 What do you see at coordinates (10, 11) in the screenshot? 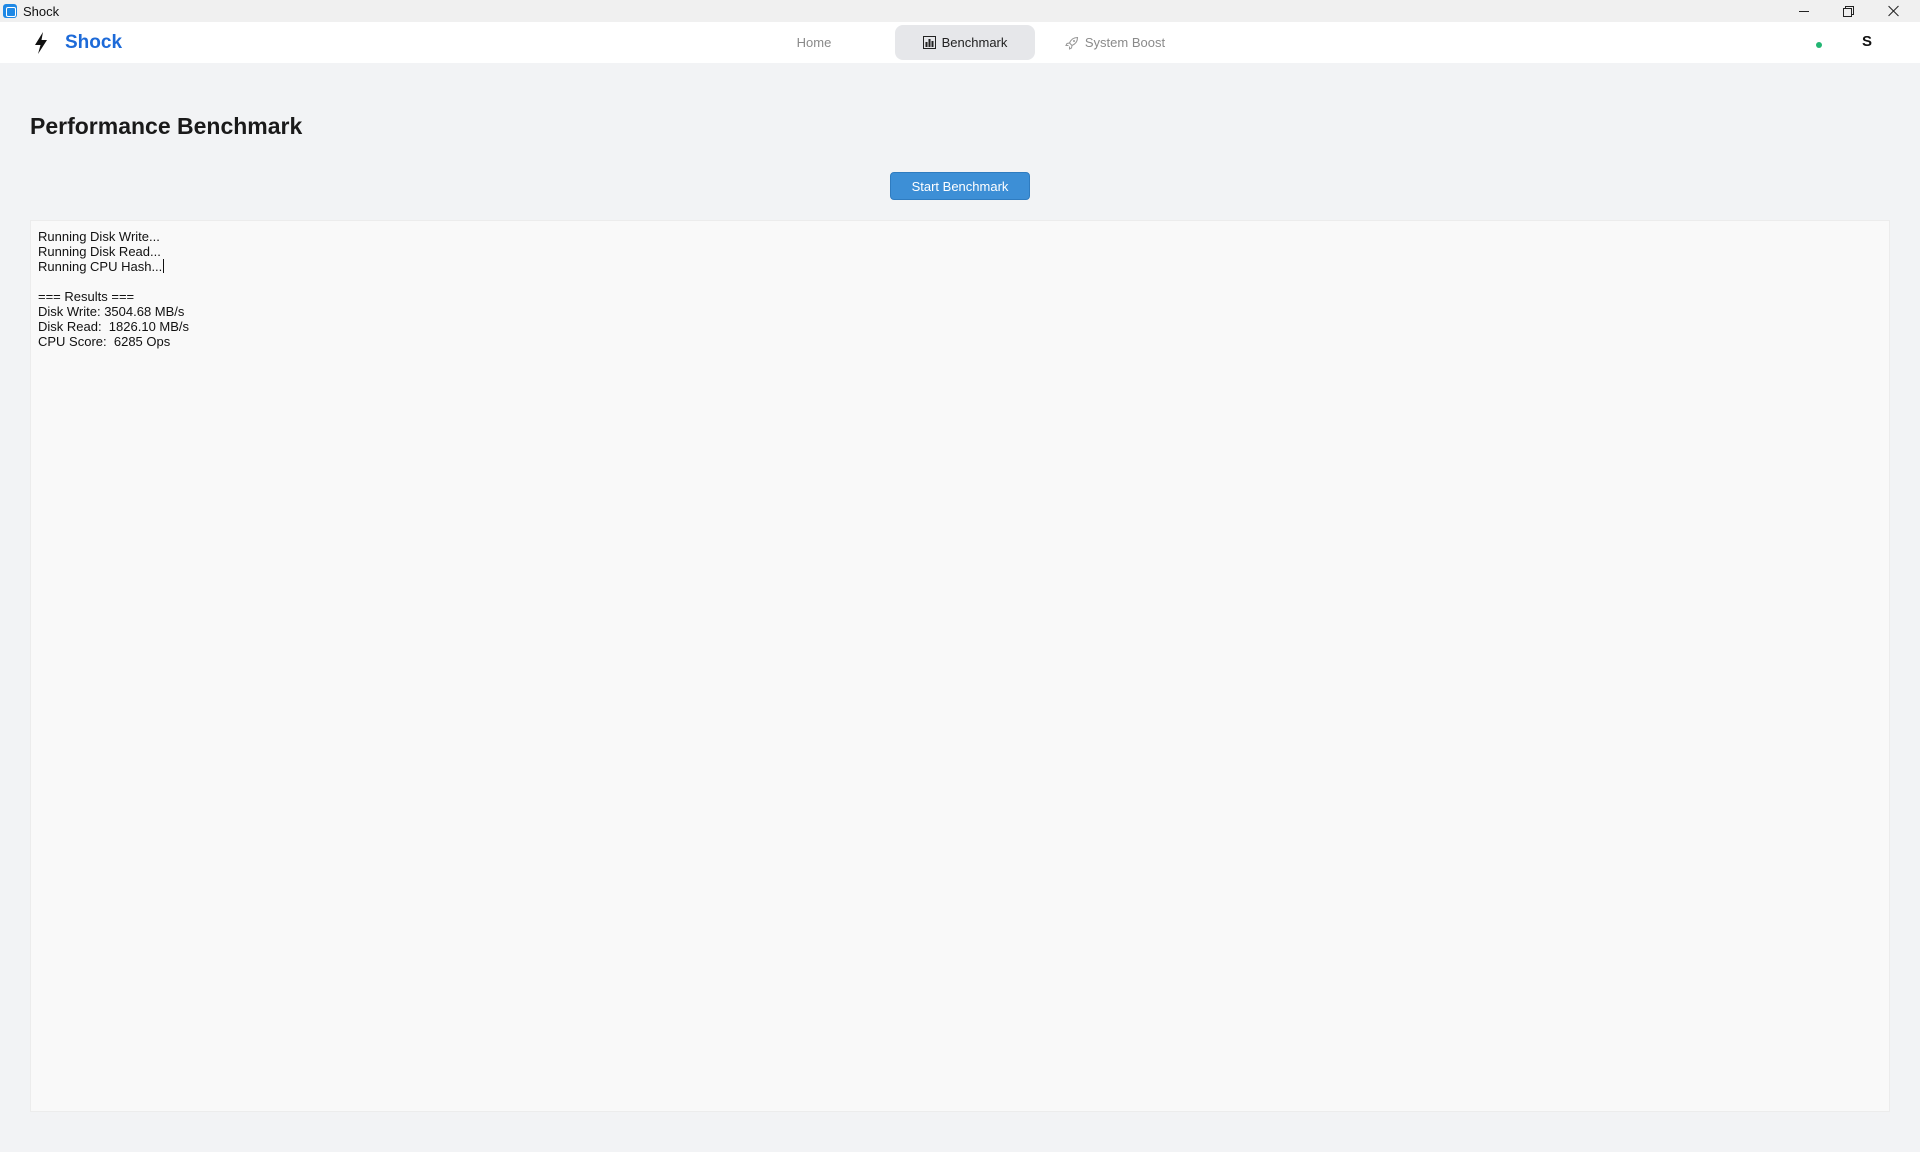
I see `app-icon` at bounding box center [10, 11].